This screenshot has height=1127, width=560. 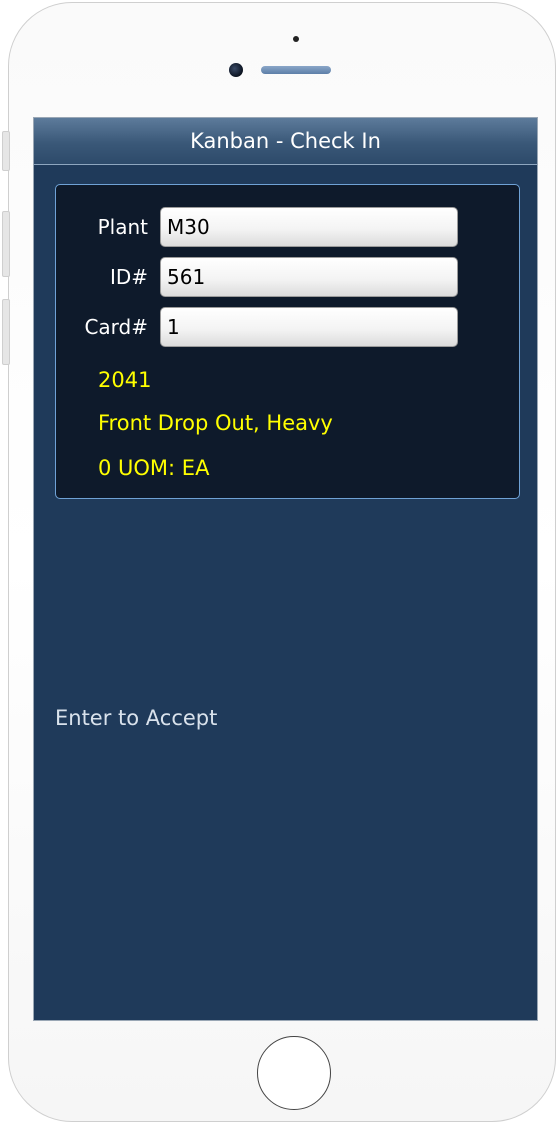 I want to click on title-bar: Kanban - Check In, so click(x=285, y=141).